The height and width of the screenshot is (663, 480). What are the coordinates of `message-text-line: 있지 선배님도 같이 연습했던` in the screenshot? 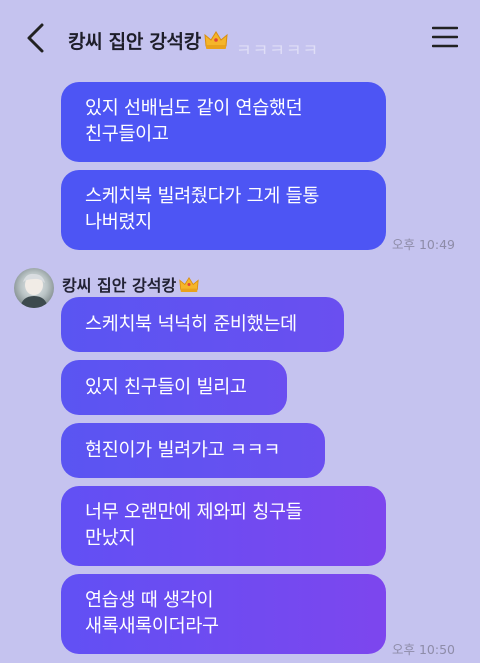 It's located at (194, 108).